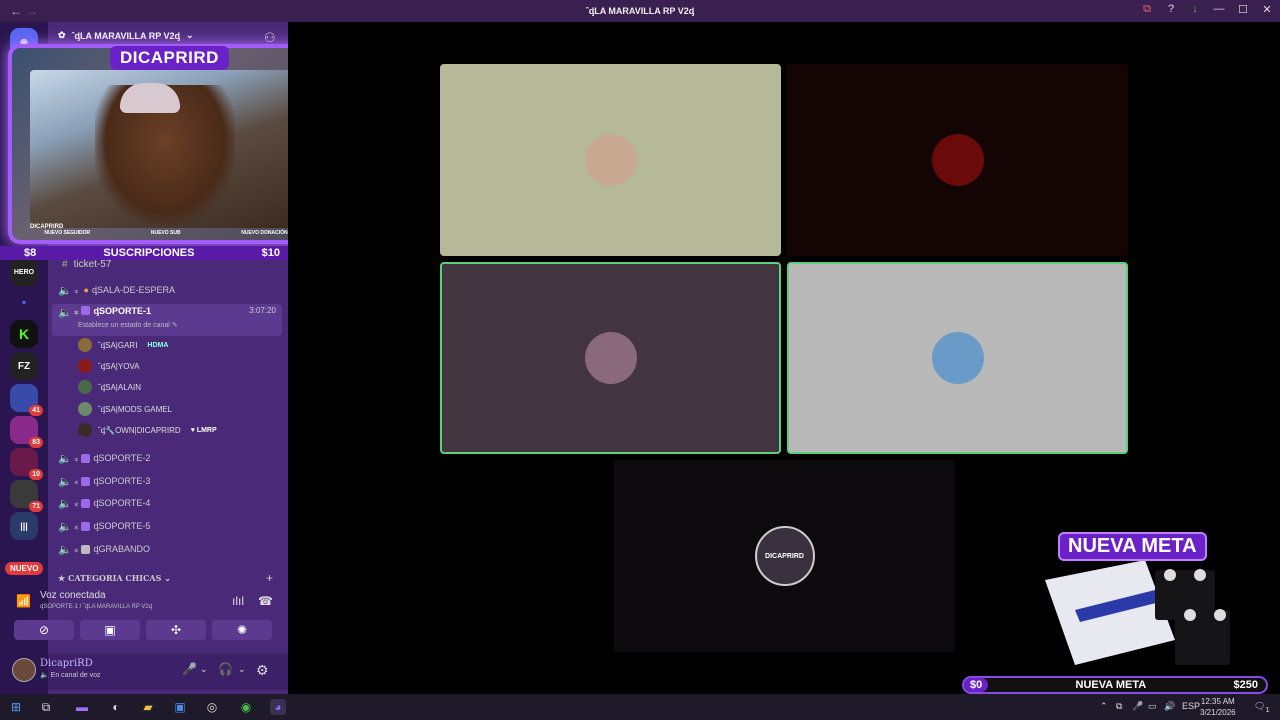 The height and width of the screenshot is (720, 1280). I want to click on avatar: DICAPRIRD, so click(784, 556).